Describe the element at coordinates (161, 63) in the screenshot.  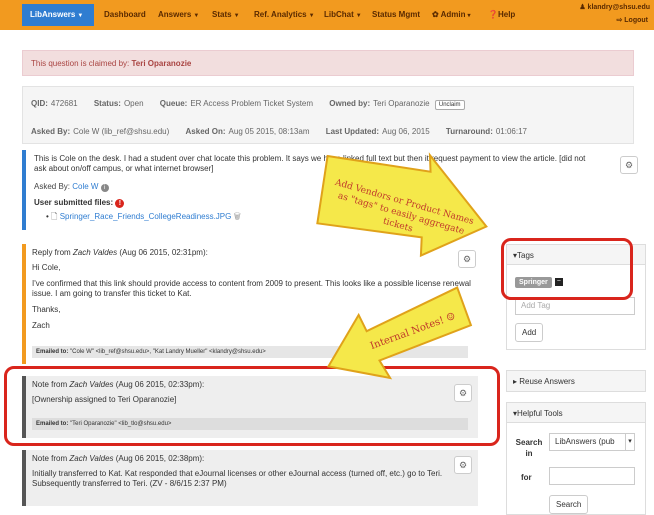
I see `claim-owner: Teri Oparanozie` at that location.